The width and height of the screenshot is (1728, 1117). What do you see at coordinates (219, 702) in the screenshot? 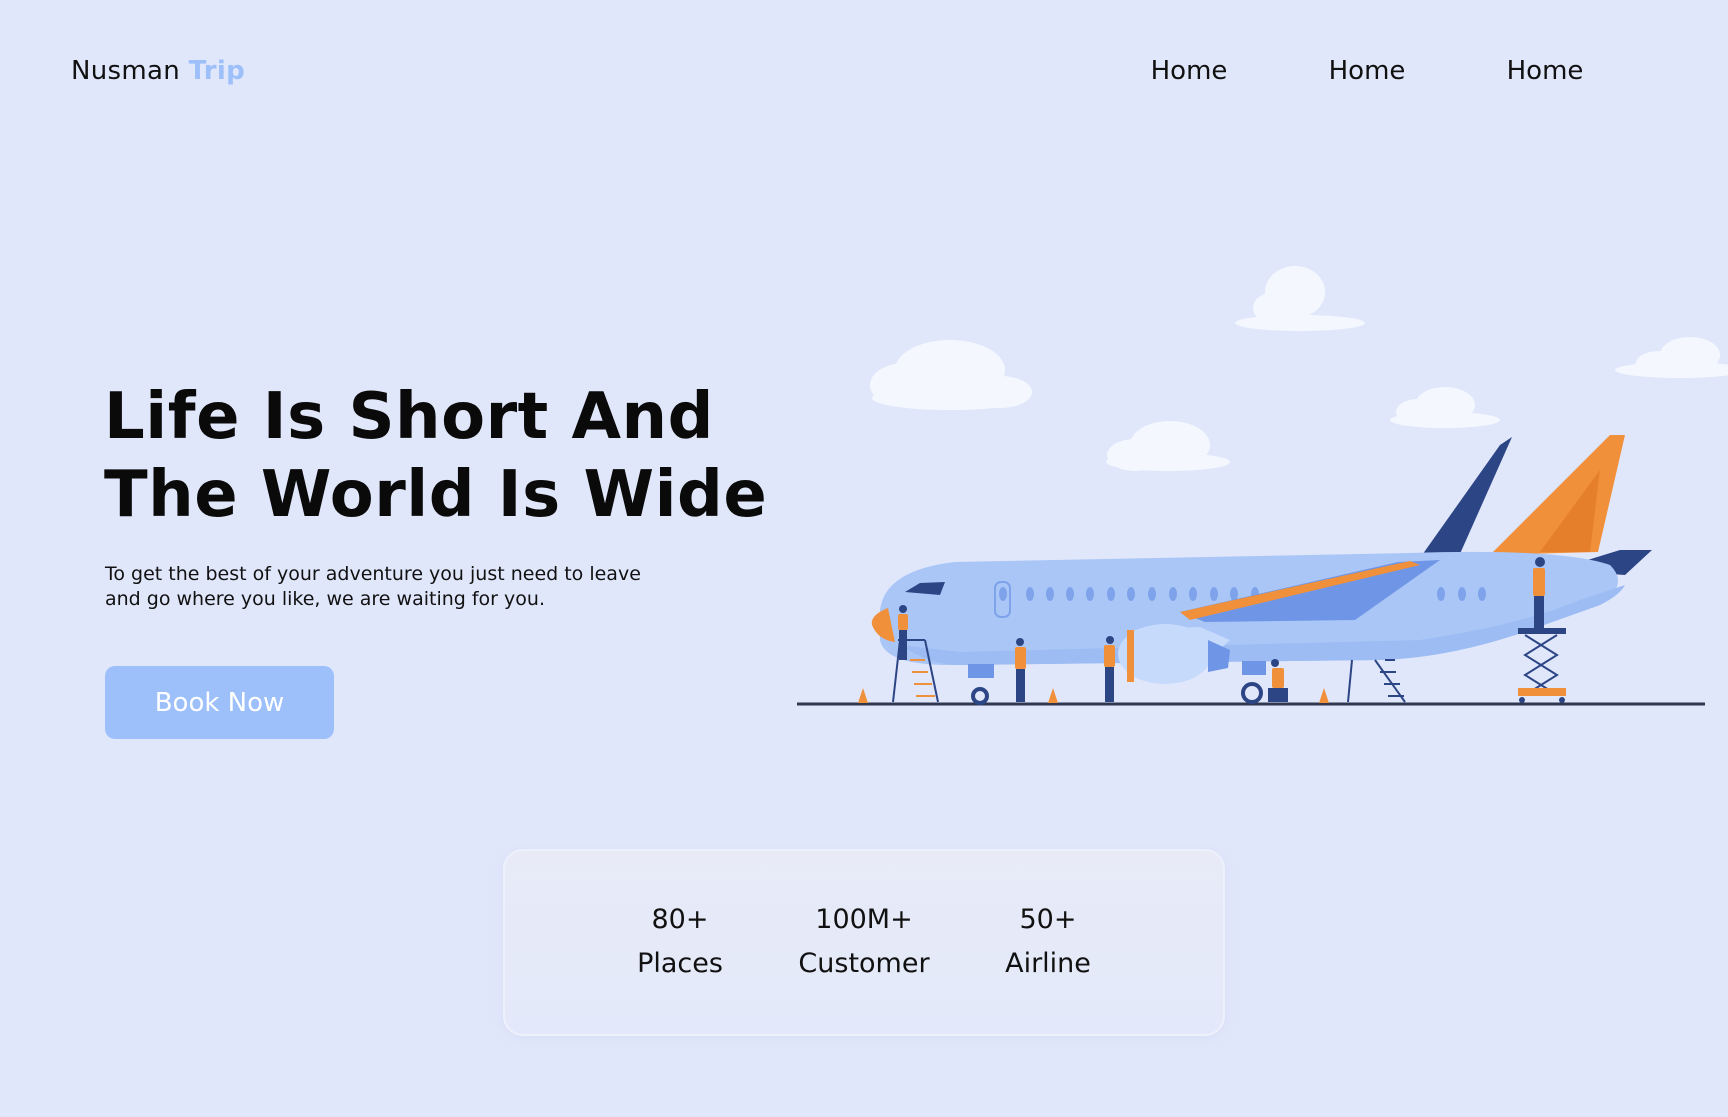
I see `book-now-button: Book Now` at bounding box center [219, 702].